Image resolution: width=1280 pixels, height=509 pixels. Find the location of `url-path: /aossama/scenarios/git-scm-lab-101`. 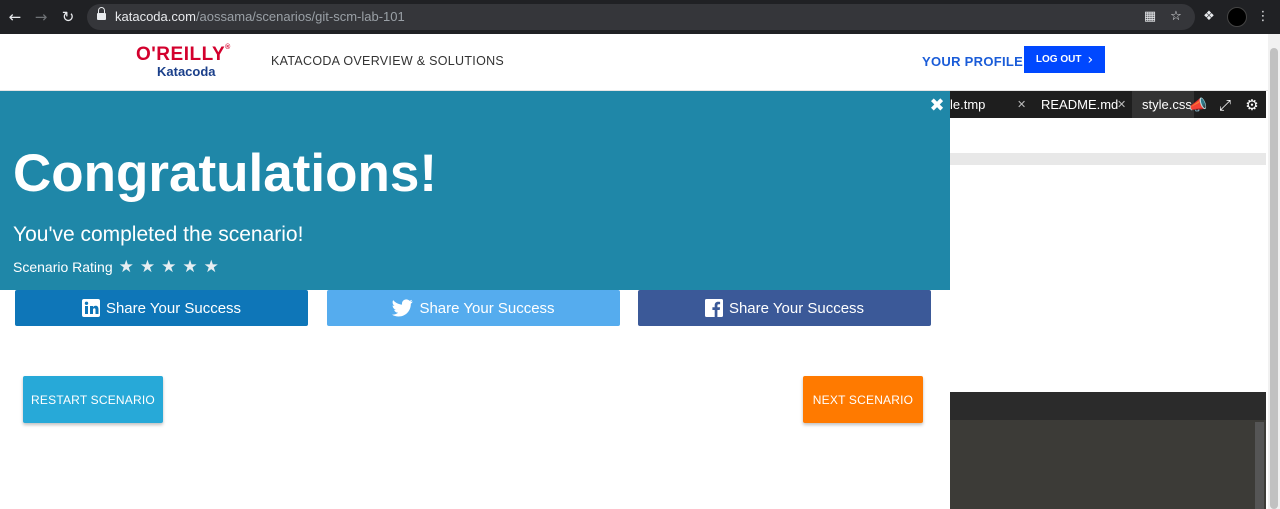

url-path: /aossama/scenarios/git-scm-lab-101 is located at coordinates (300, 16).